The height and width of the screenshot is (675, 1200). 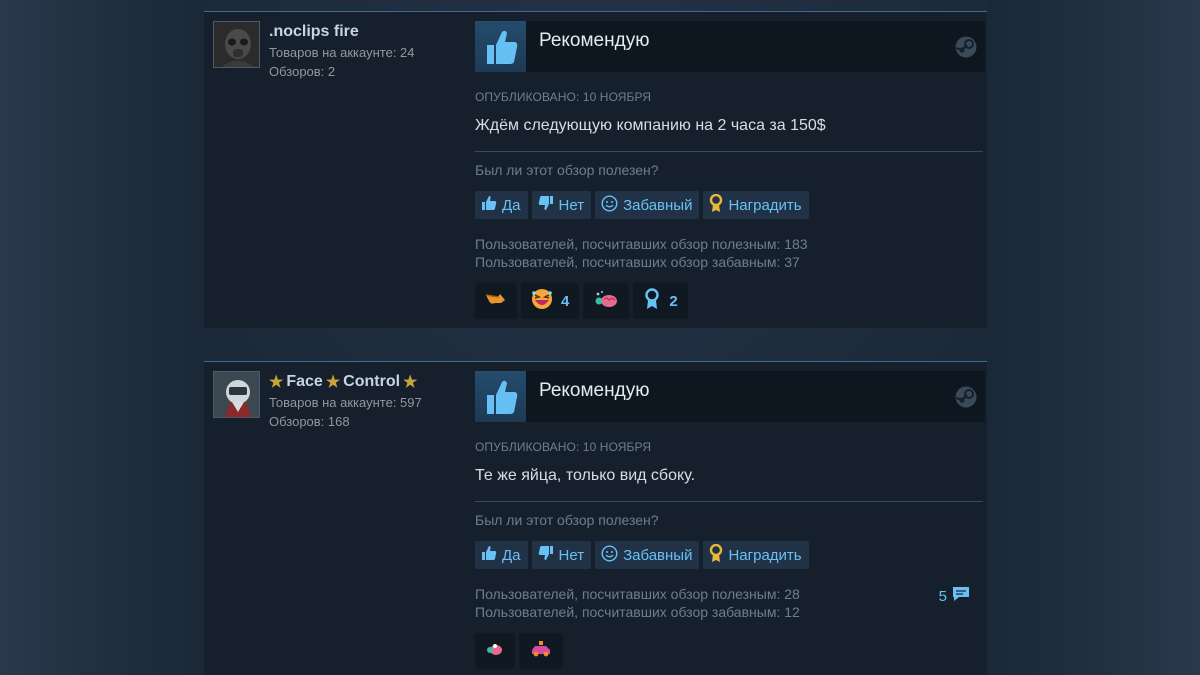 What do you see at coordinates (961, 596) in the screenshot?
I see `speech-bubble-icon` at bounding box center [961, 596].